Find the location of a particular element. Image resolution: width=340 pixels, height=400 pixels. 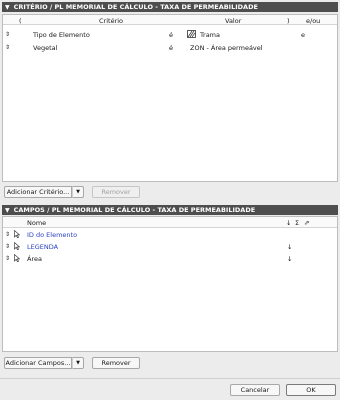

criteria-row: ⇕ Tipo de Elemento é Trama e is located at coordinates (170, 34).